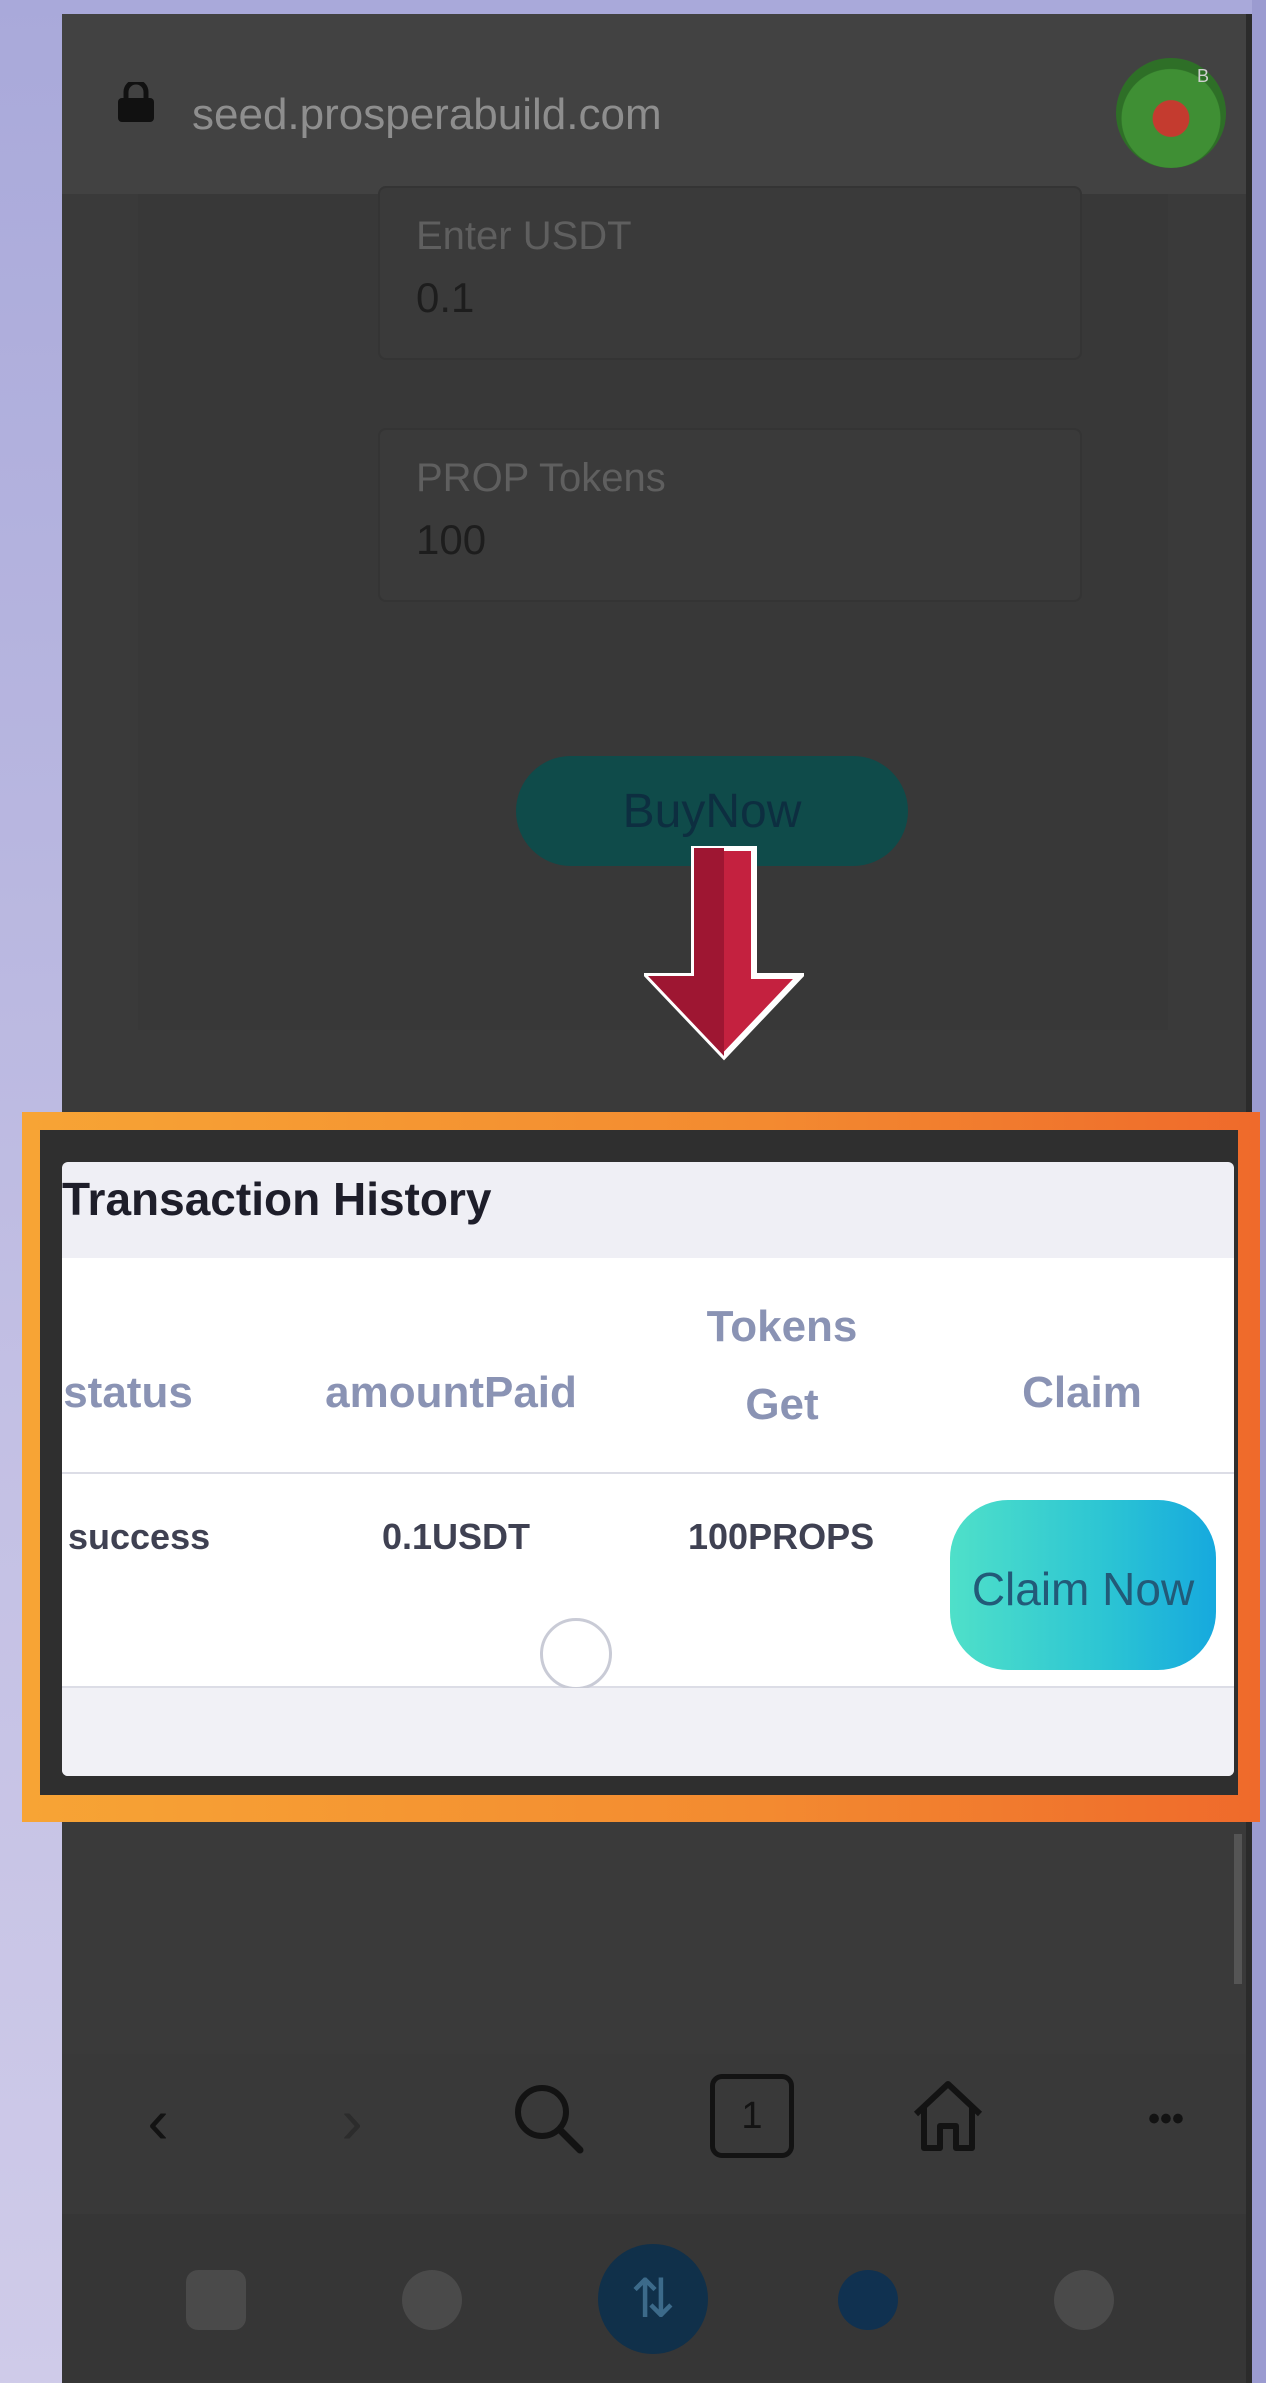  I want to click on column-header-claim: Claim, so click(1082, 1392).